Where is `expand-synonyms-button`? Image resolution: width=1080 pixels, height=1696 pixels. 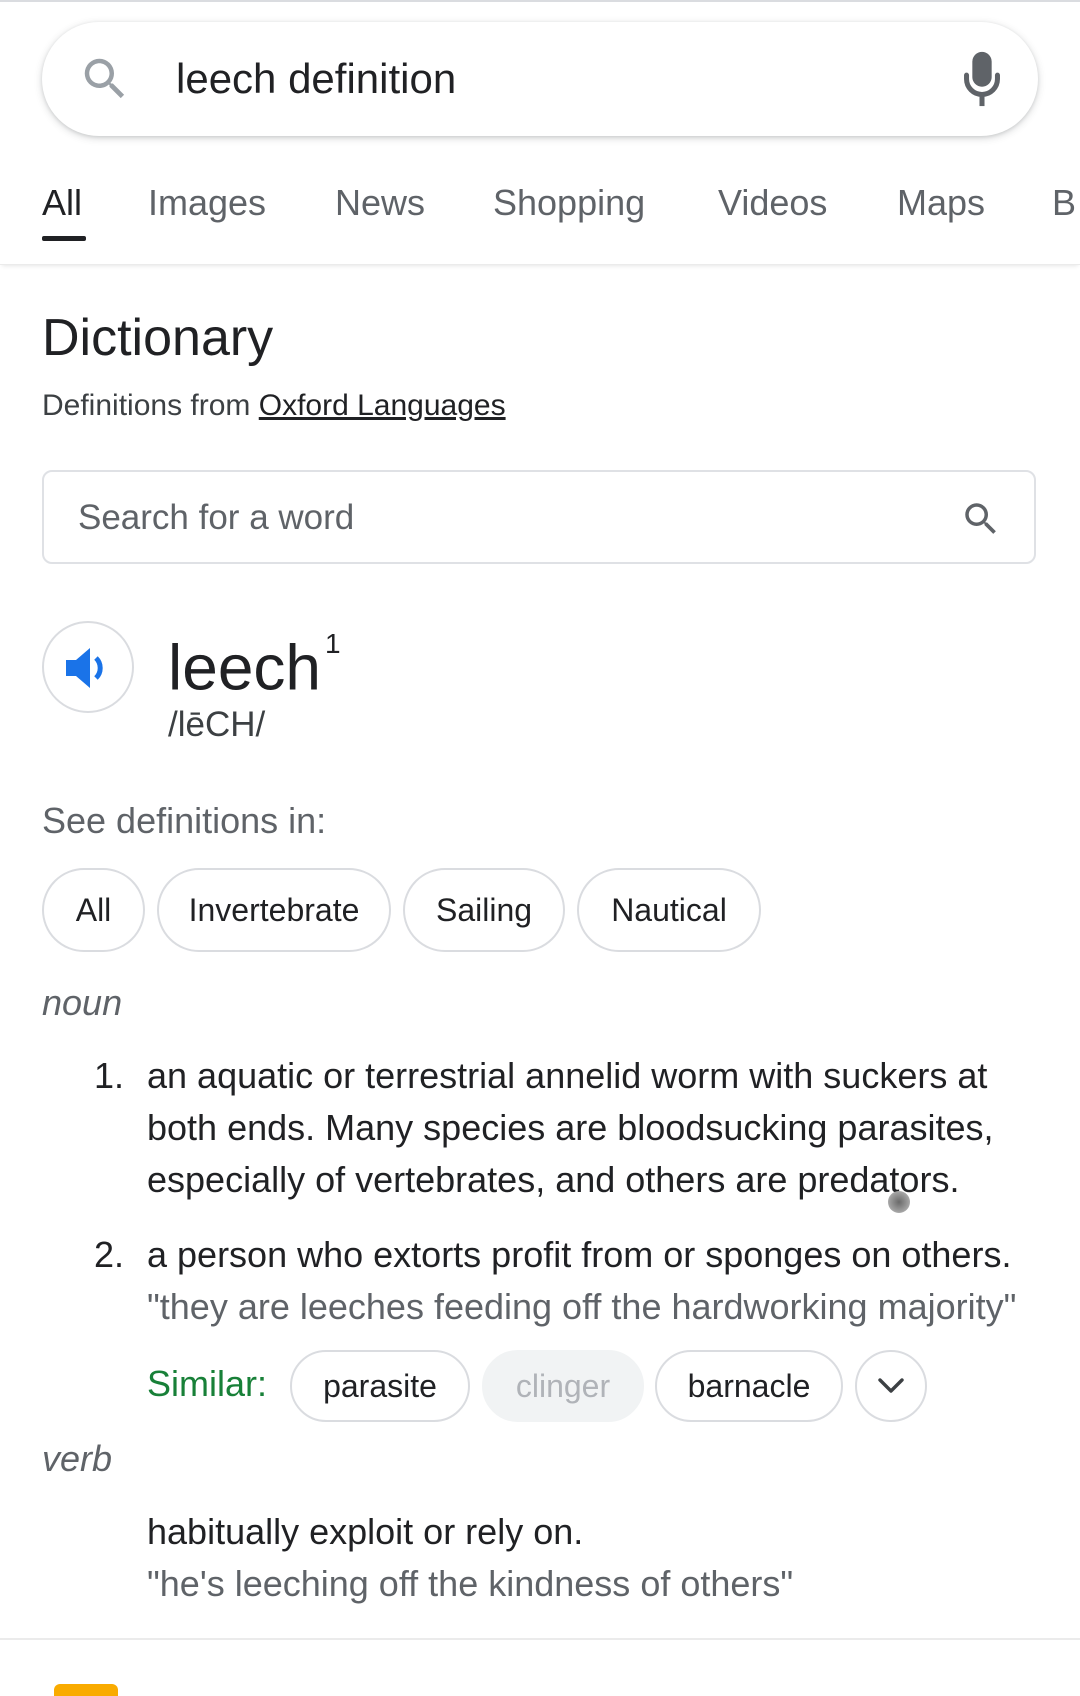 expand-synonyms-button is located at coordinates (891, 1386).